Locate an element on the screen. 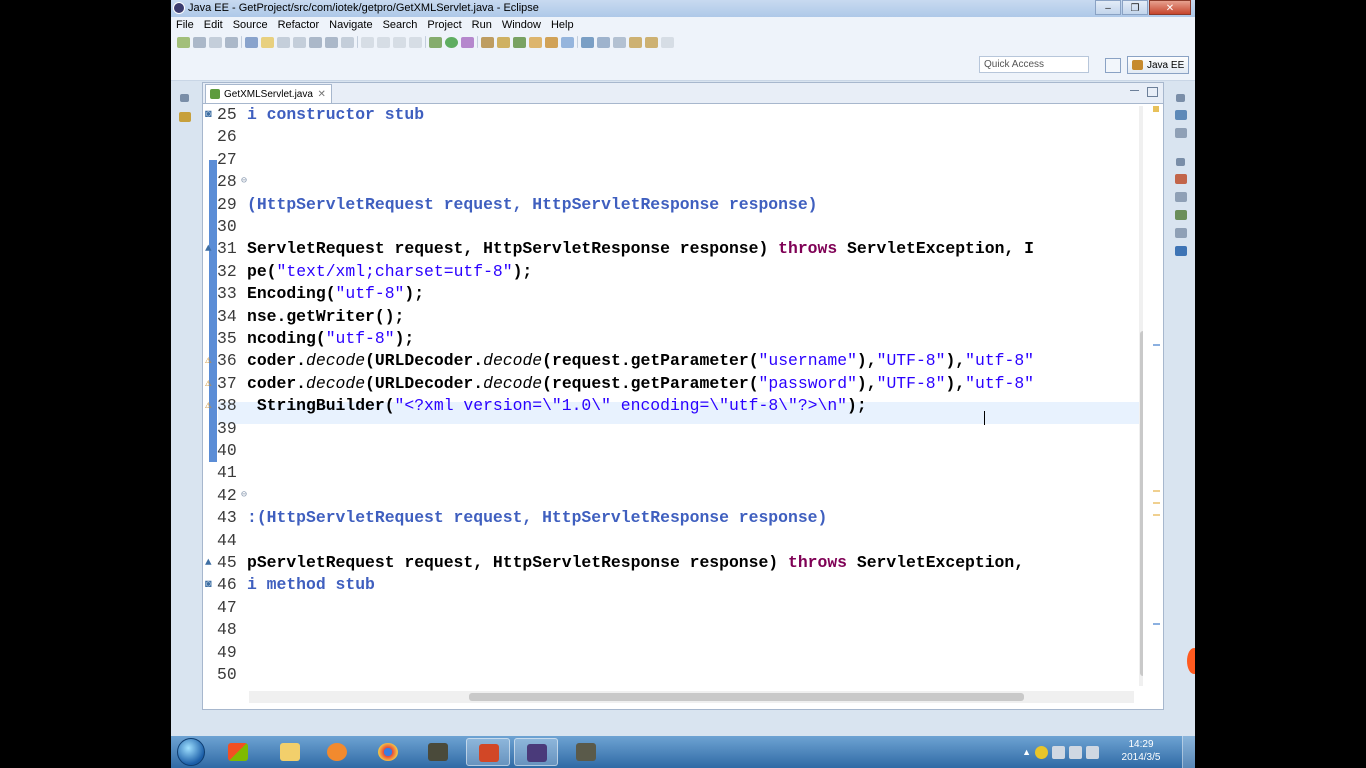  menu-refactor: Refactor is located at coordinates (299, 25).